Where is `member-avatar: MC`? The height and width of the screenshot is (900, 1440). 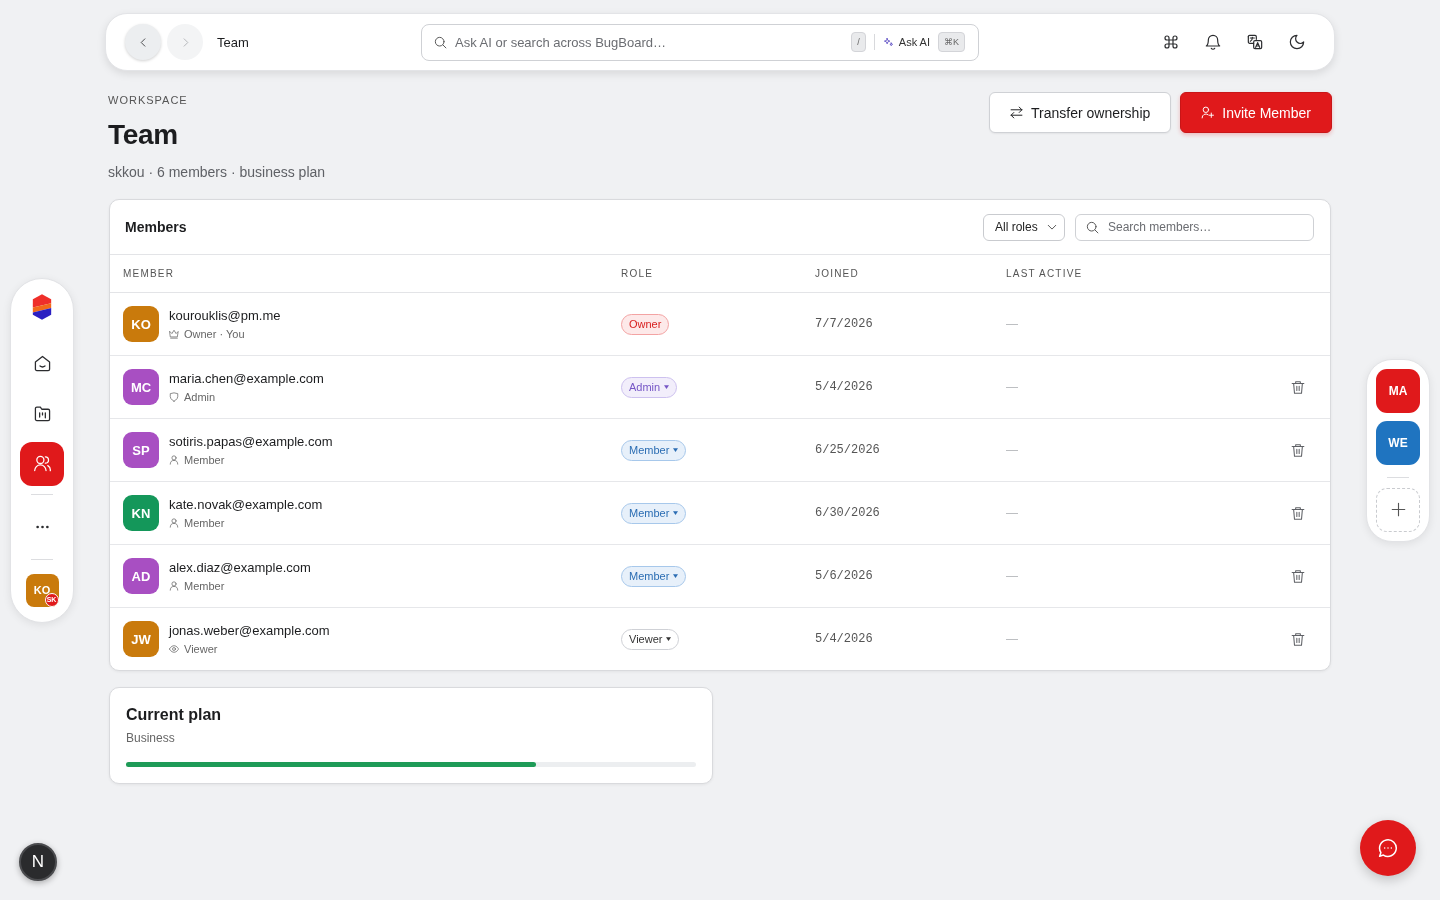
member-avatar: MC is located at coordinates (141, 387).